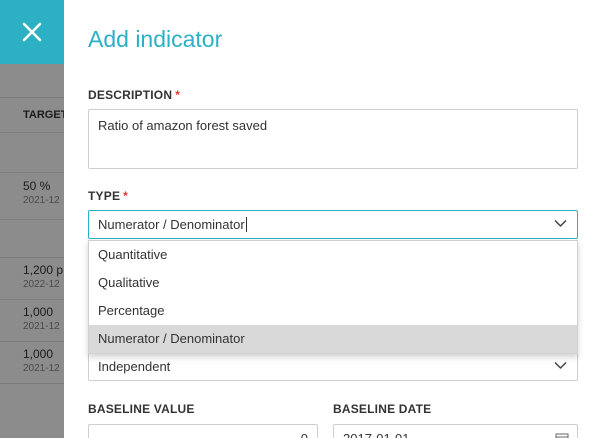  Describe the element at coordinates (455, 431) in the screenshot. I see `baseline-date-input: 2017-01-01` at that location.